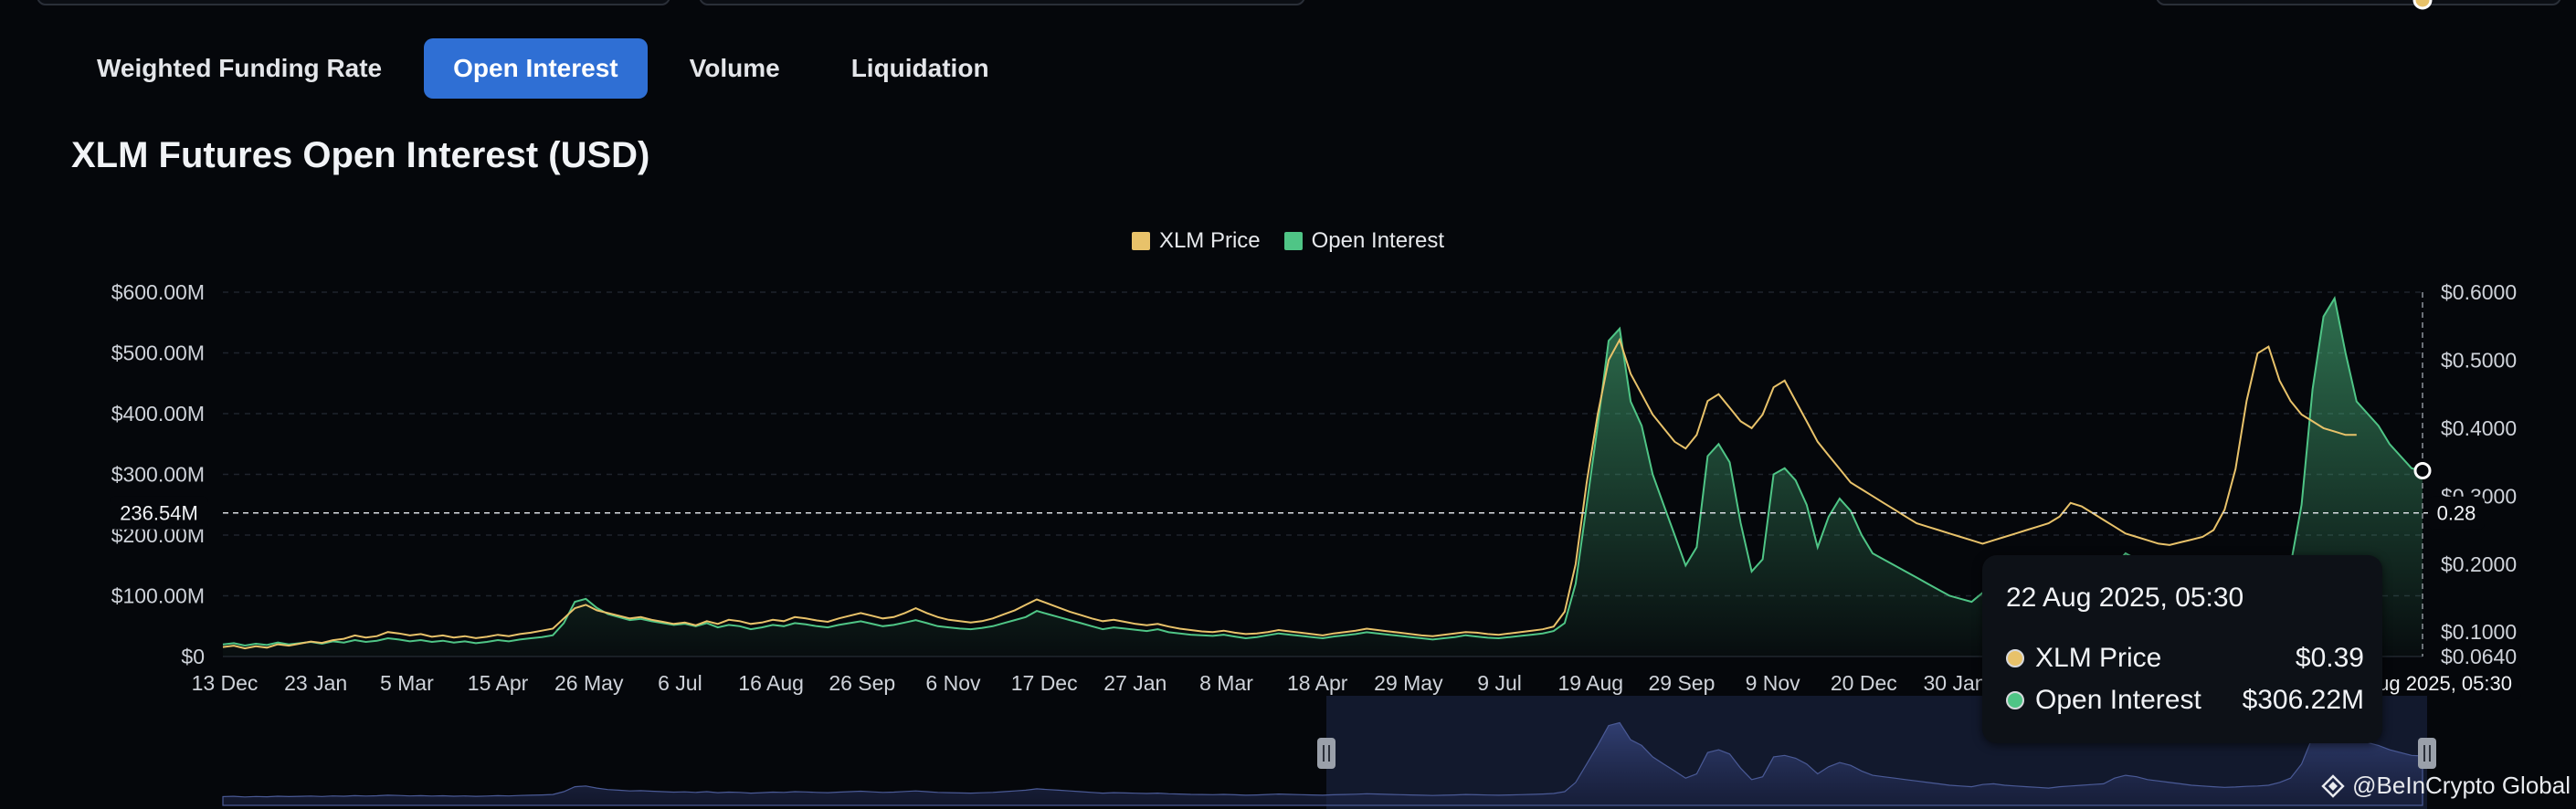 This screenshot has width=2576, height=809. I want to click on y-left-tick-label: $500.00M, so click(158, 353).